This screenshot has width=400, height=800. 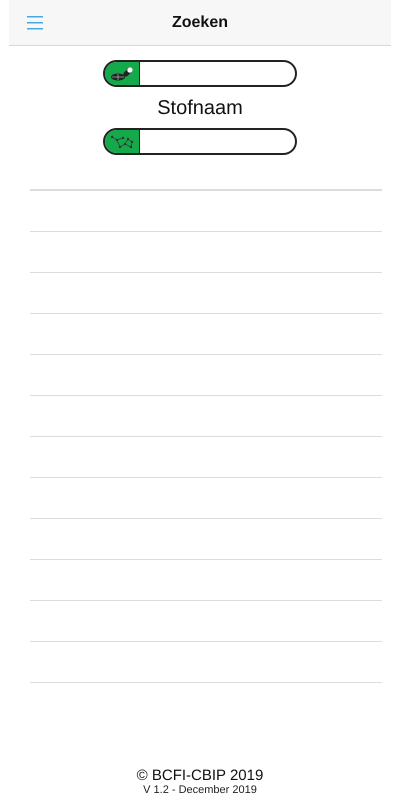 I want to click on pill-icon, so click(x=122, y=74).